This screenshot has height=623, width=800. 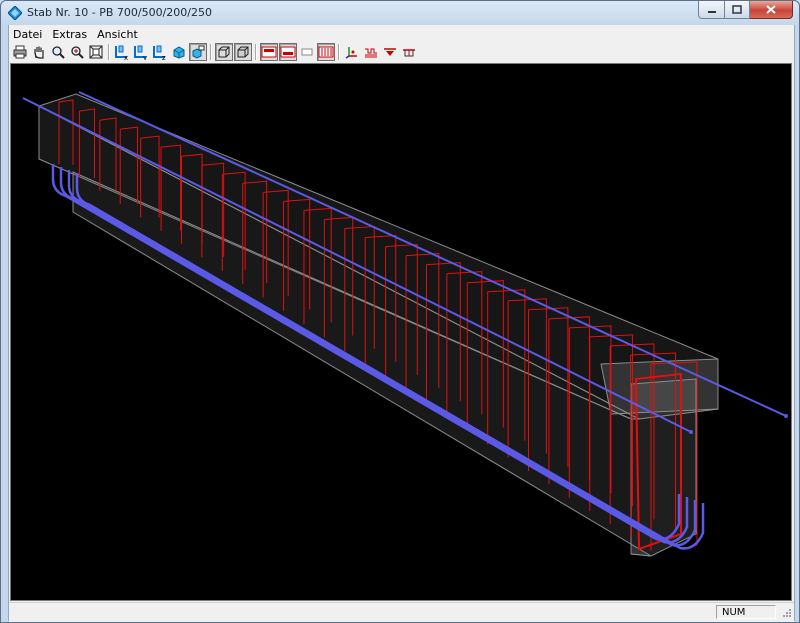 What do you see at coordinates (746, 612) in the screenshot?
I see `num-lock-indicator: NUM` at bounding box center [746, 612].